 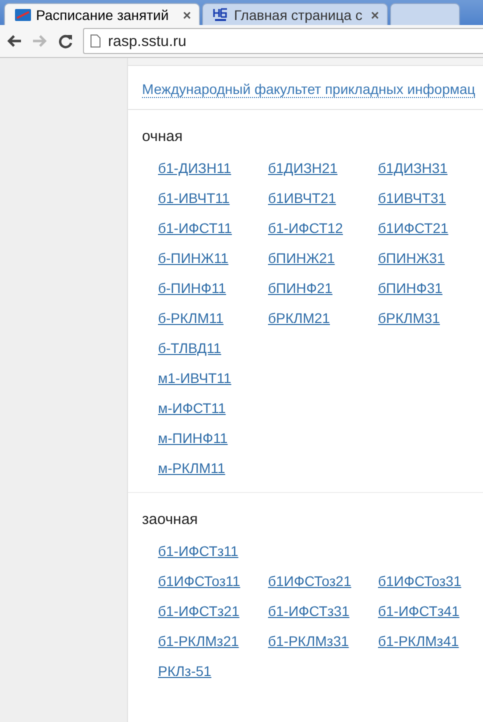 I want to click on group-link: бРКЛМ31, so click(x=409, y=318).